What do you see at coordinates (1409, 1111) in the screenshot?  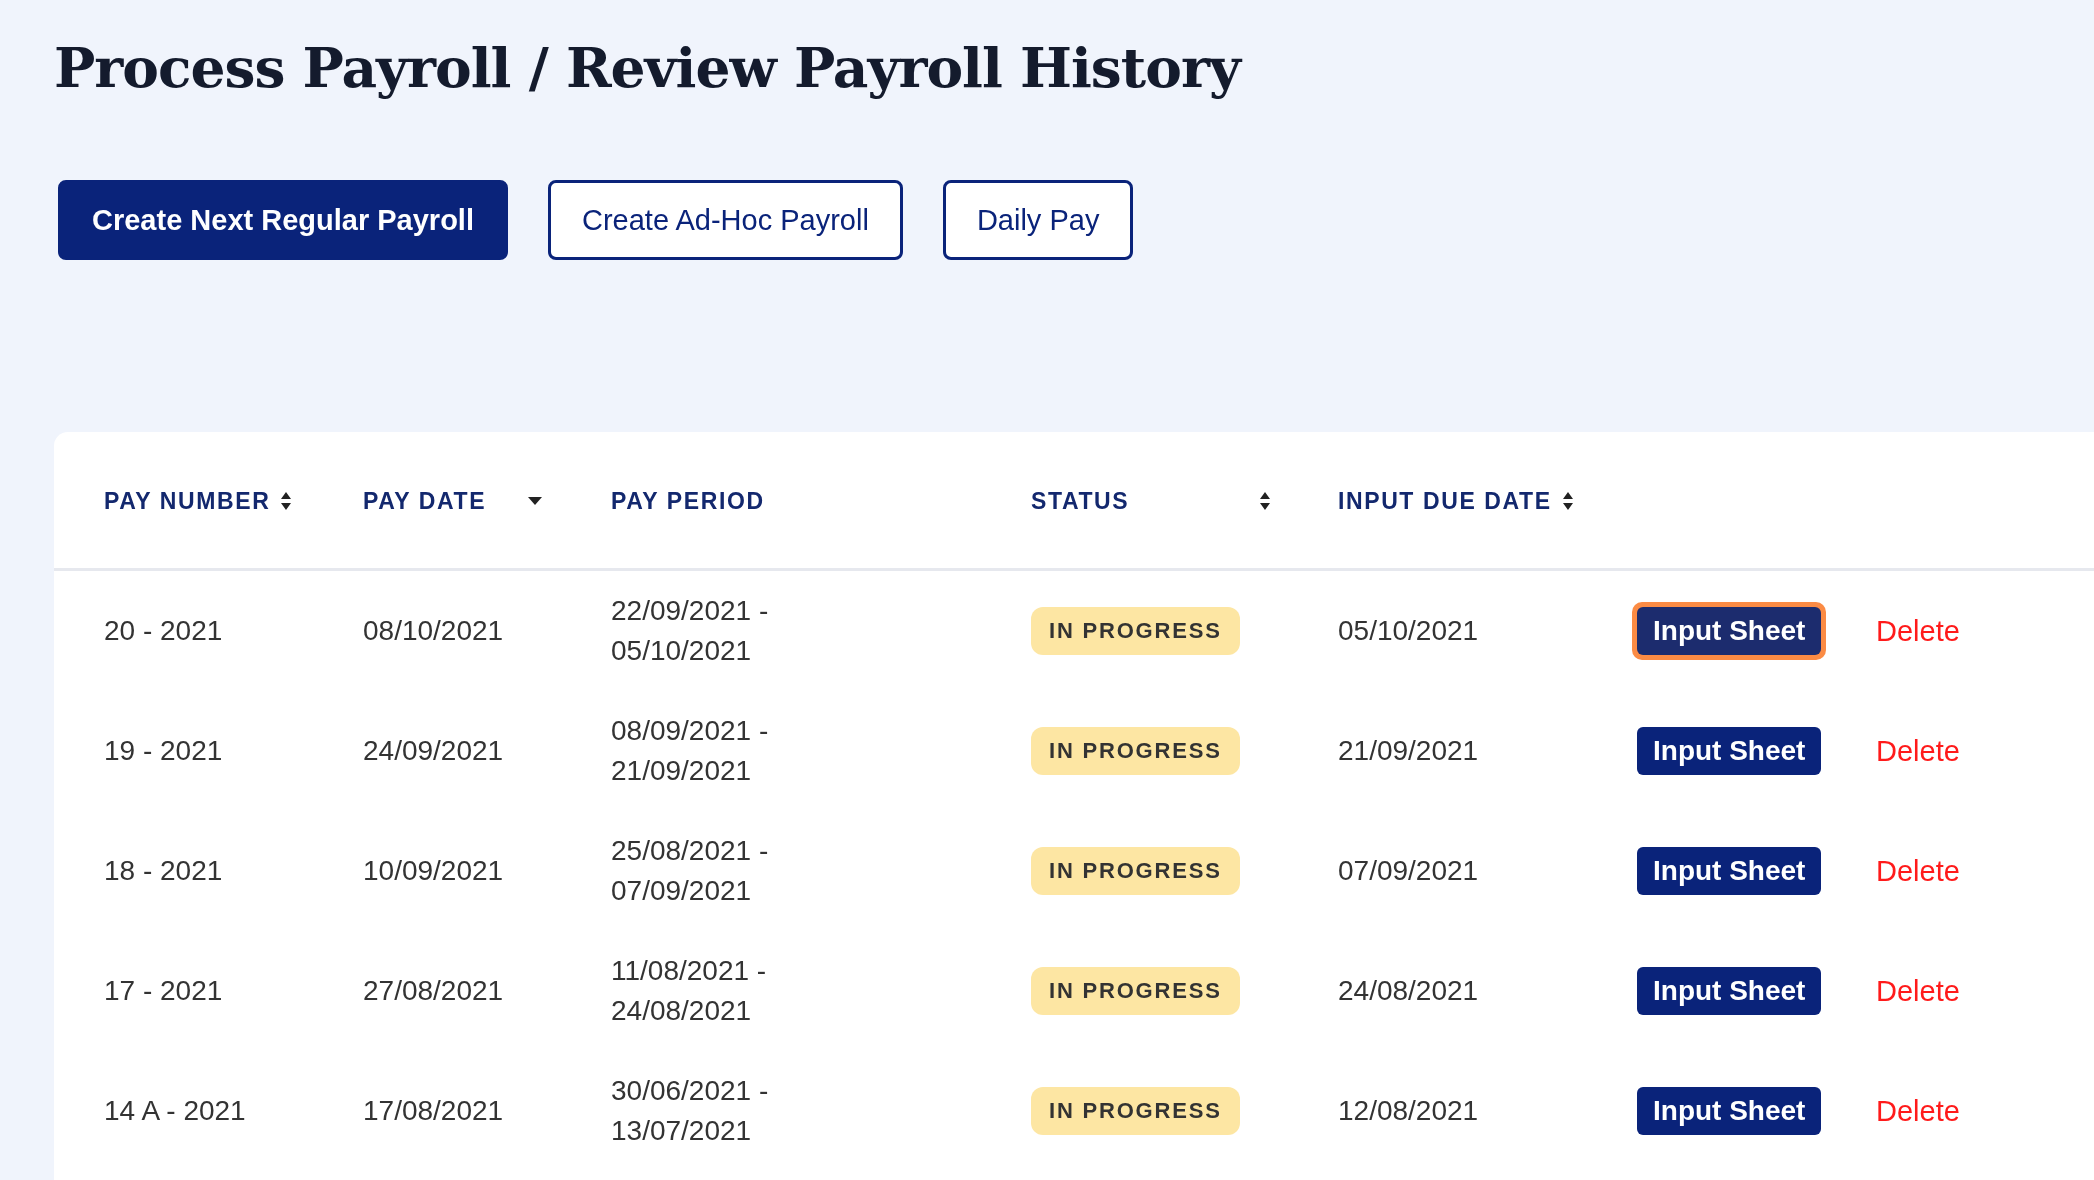 I see `table-cell-text: 12/08/2021` at bounding box center [1409, 1111].